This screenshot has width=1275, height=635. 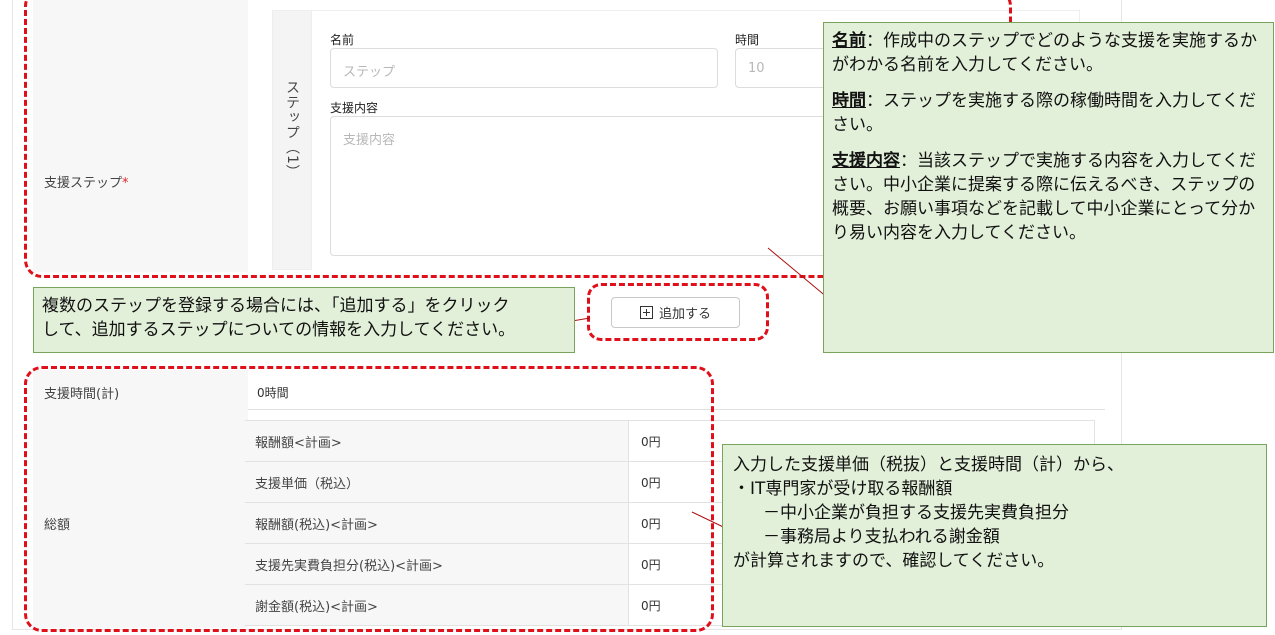 What do you see at coordinates (276, 306) in the screenshot?
I see `add-callout-line: 複数のステップを登録する場合には、「追加する」をクリック` at bounding box center [276, 306].